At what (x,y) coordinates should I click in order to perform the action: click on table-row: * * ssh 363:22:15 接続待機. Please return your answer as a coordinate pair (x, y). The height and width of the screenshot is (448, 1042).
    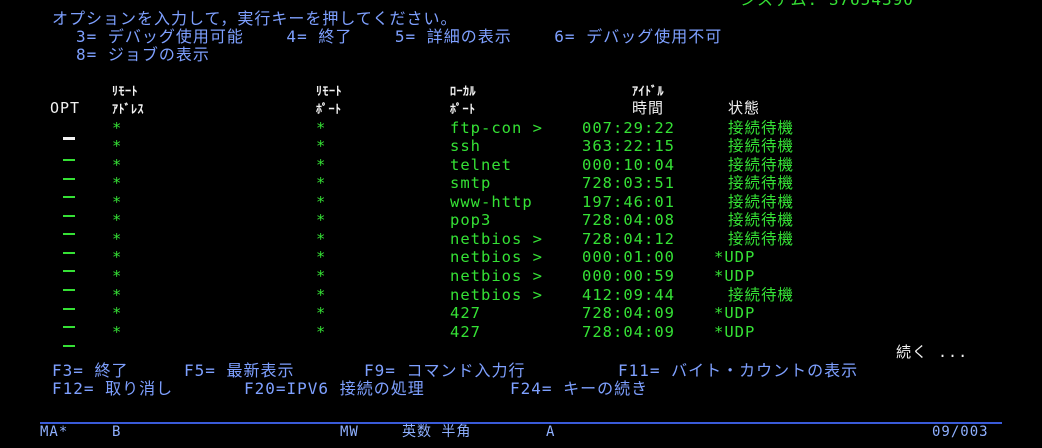
    Looking at the image, I should click on (521, 149).